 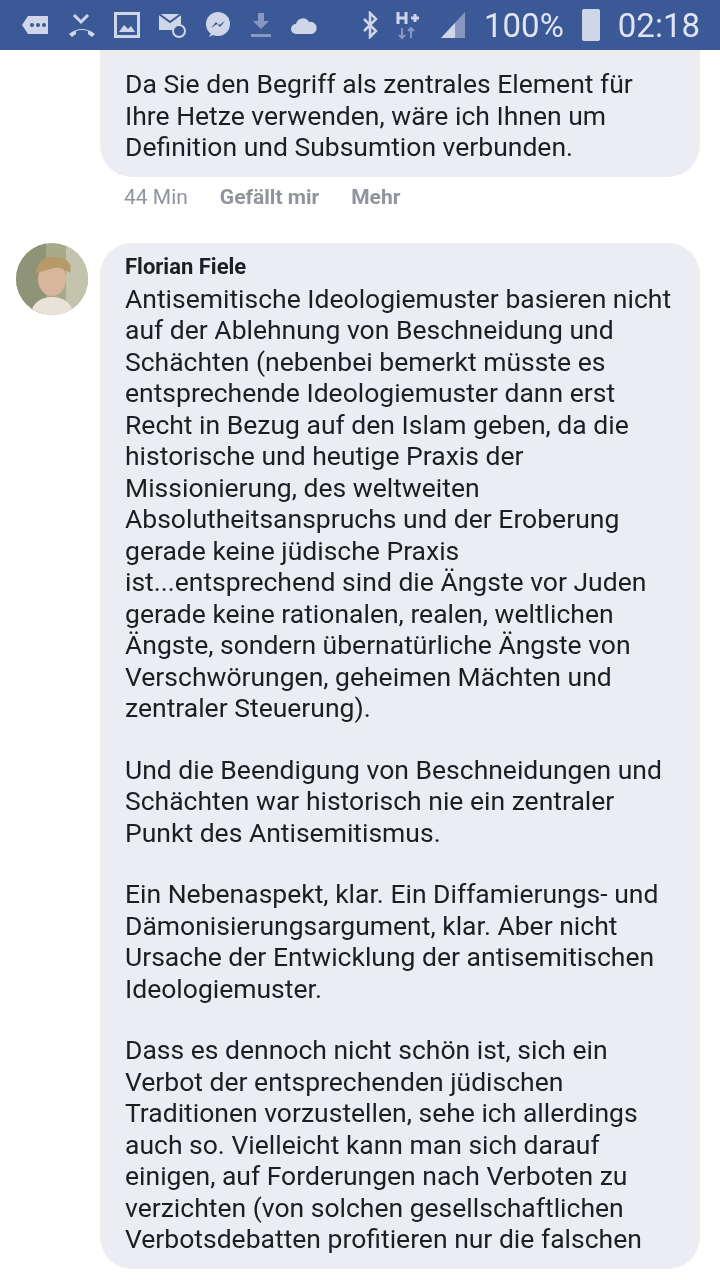 What do you see at coordinates (269, 210) in the screenshot?
I see `like-link: Gefällt mir` at bounding box center [269, 210].